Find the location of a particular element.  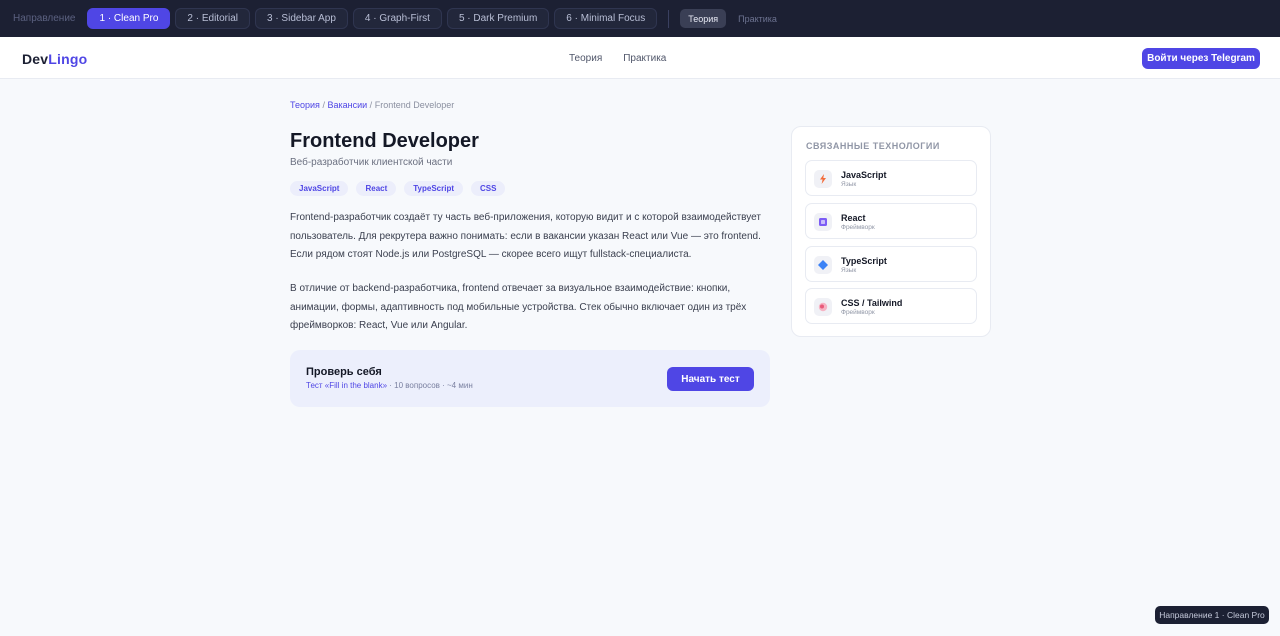

start-test-button: Начать тест is located at coordinates (710, 379).